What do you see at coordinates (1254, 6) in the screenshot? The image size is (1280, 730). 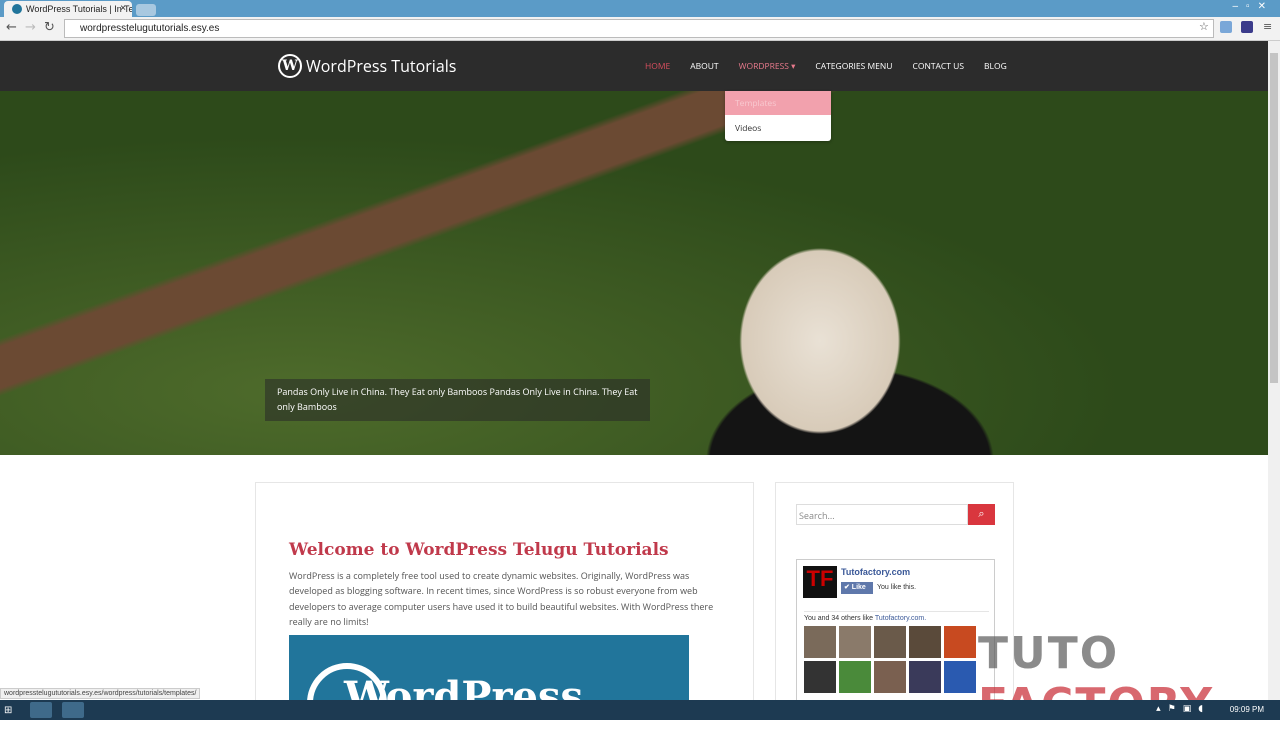 I see `window-controls: –▫✕` at bounding box center [1254, 6].